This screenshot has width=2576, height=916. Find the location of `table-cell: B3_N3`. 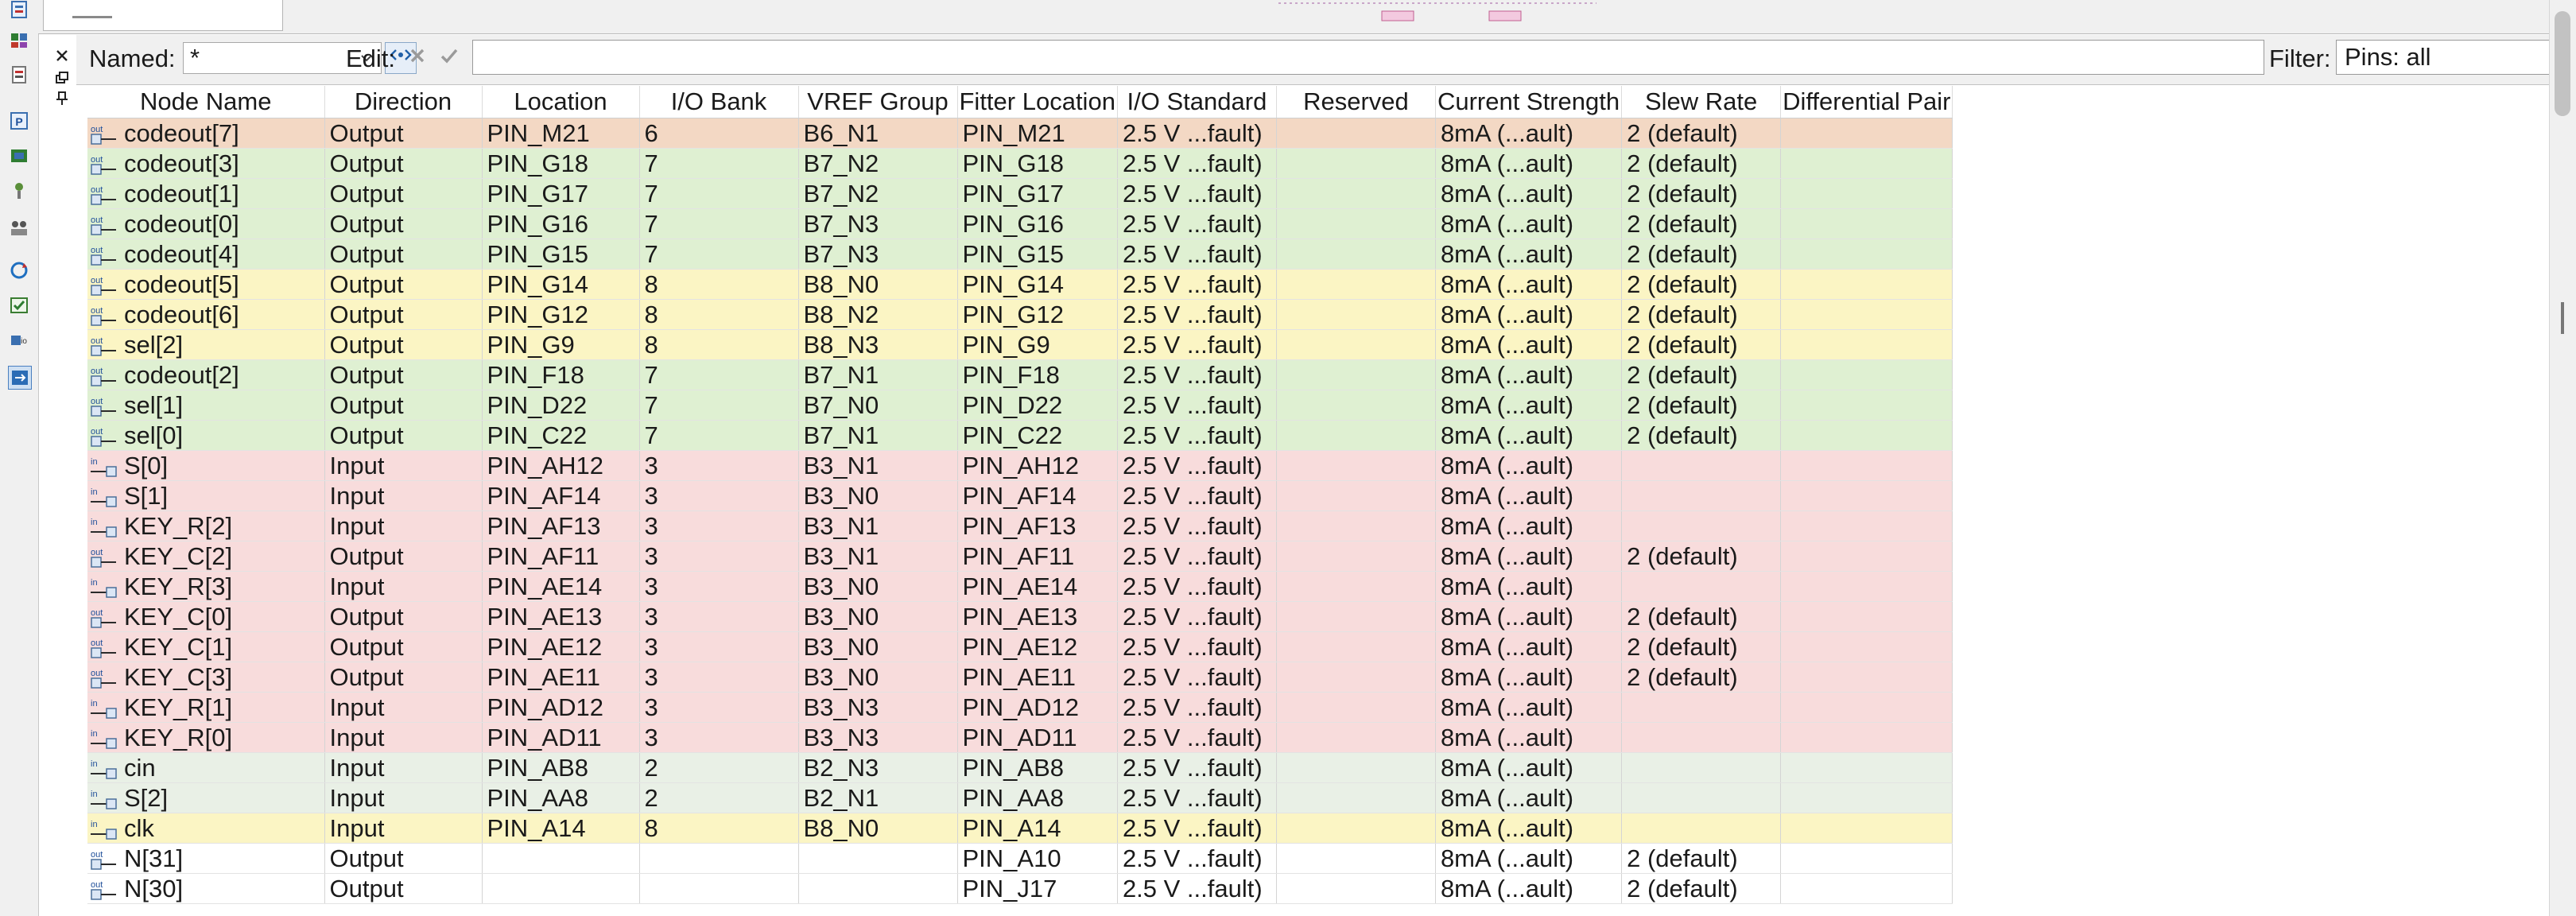

table-cell: B3_N3 is located at coordinates (878, 737).